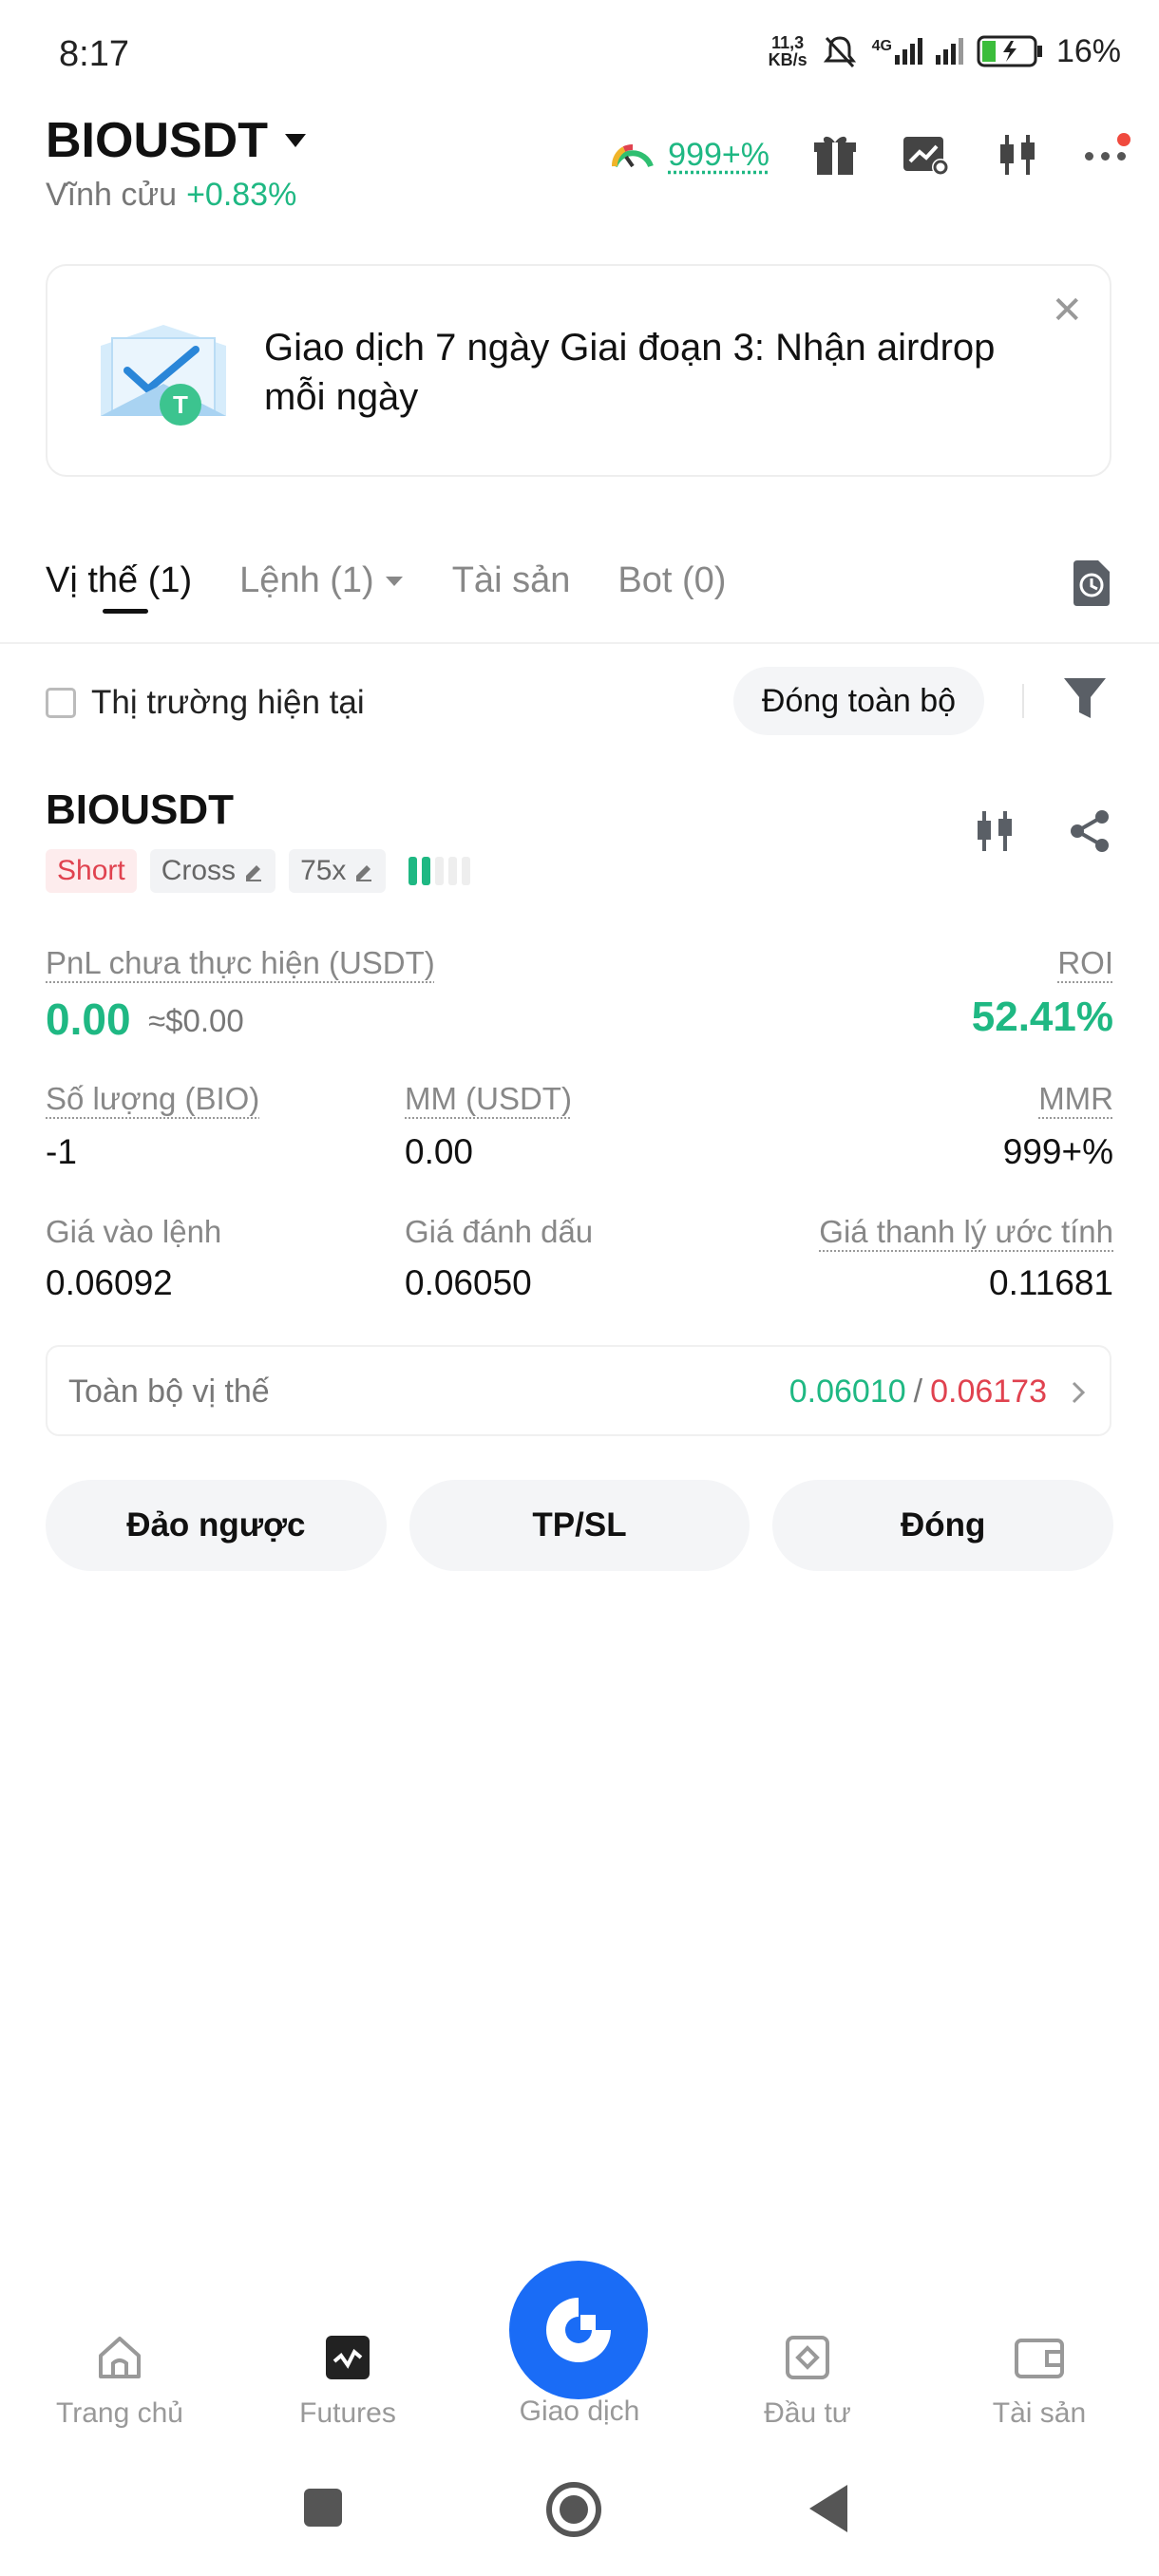  Describe the element at coordinates (828, 2508) in the screenshot. I see `back-icon` at that location.